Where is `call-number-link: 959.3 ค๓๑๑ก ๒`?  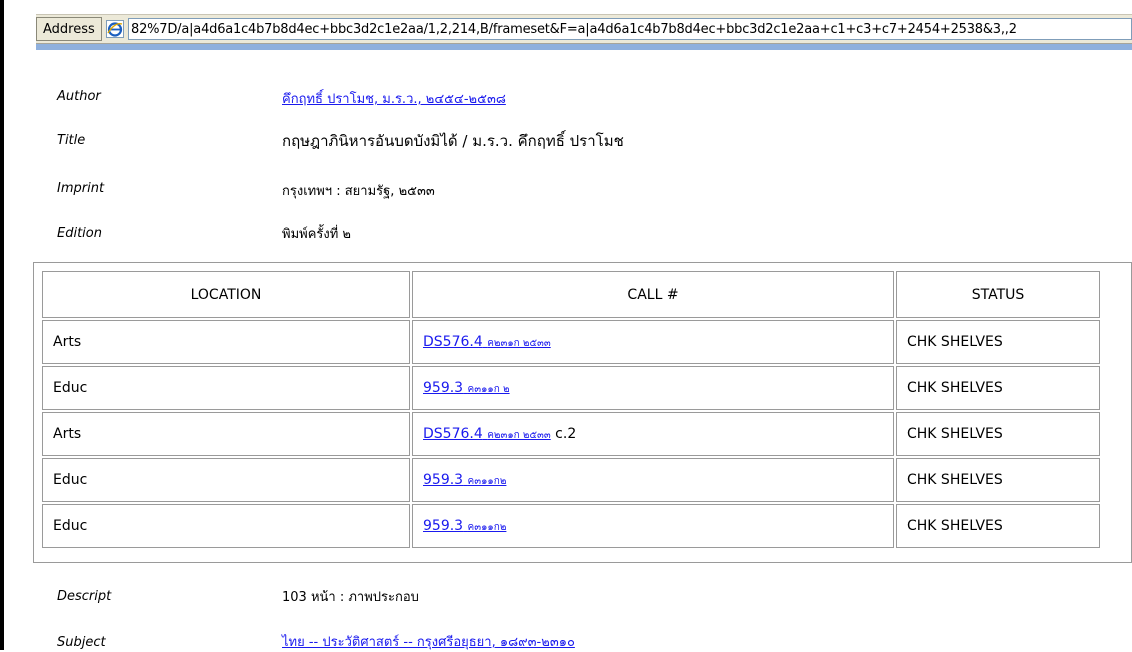 call-number-link: 959.3 ค๓๑๑ก ๒ is located at coordinates (466, 388).